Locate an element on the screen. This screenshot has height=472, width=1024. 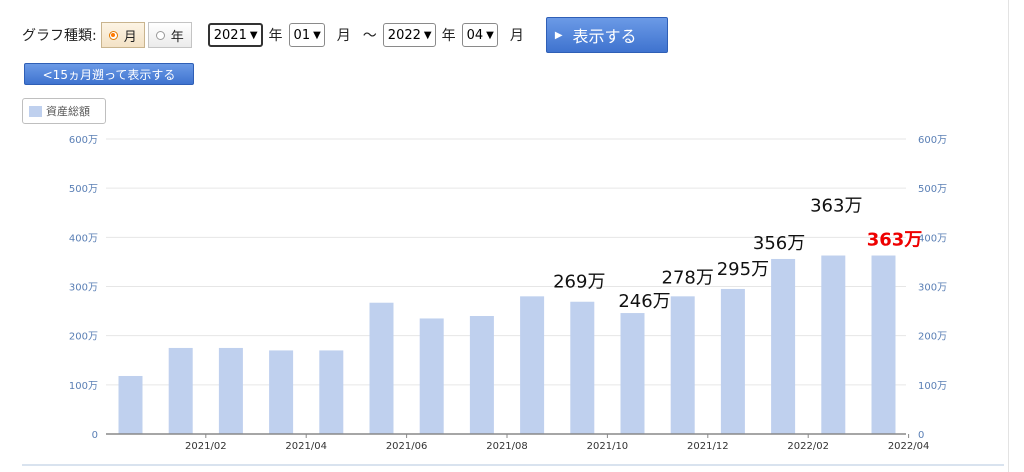
y-tick-label-right: 600万 is located at coordinates (932, 140).